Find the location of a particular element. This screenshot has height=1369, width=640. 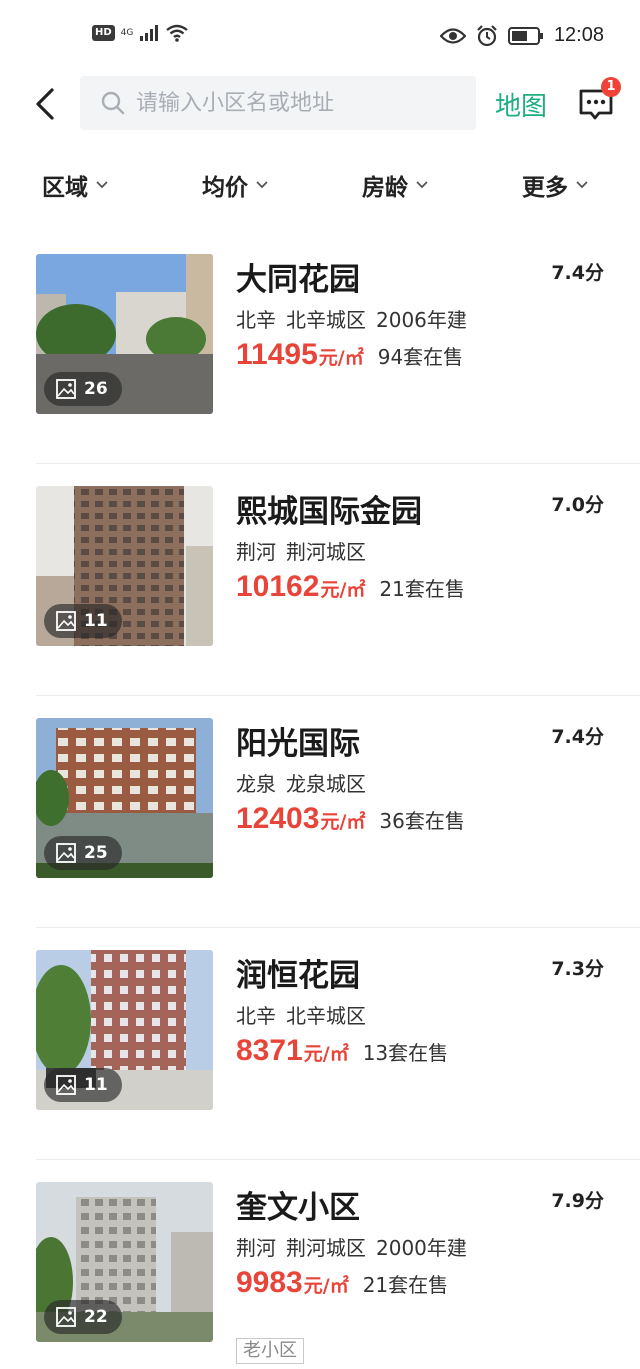

message-count-badge: 1 is located at coordinates (611, 87).